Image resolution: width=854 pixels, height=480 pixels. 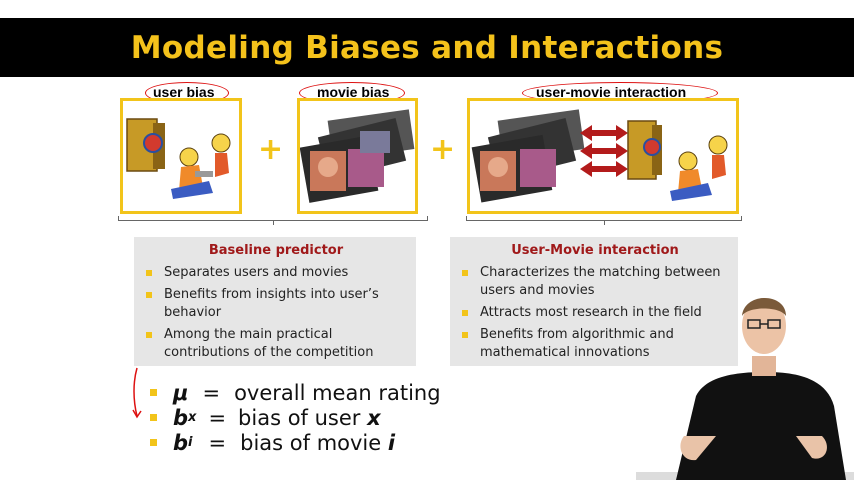 I want to click on movie-image-box, so click(x=357, y=156).